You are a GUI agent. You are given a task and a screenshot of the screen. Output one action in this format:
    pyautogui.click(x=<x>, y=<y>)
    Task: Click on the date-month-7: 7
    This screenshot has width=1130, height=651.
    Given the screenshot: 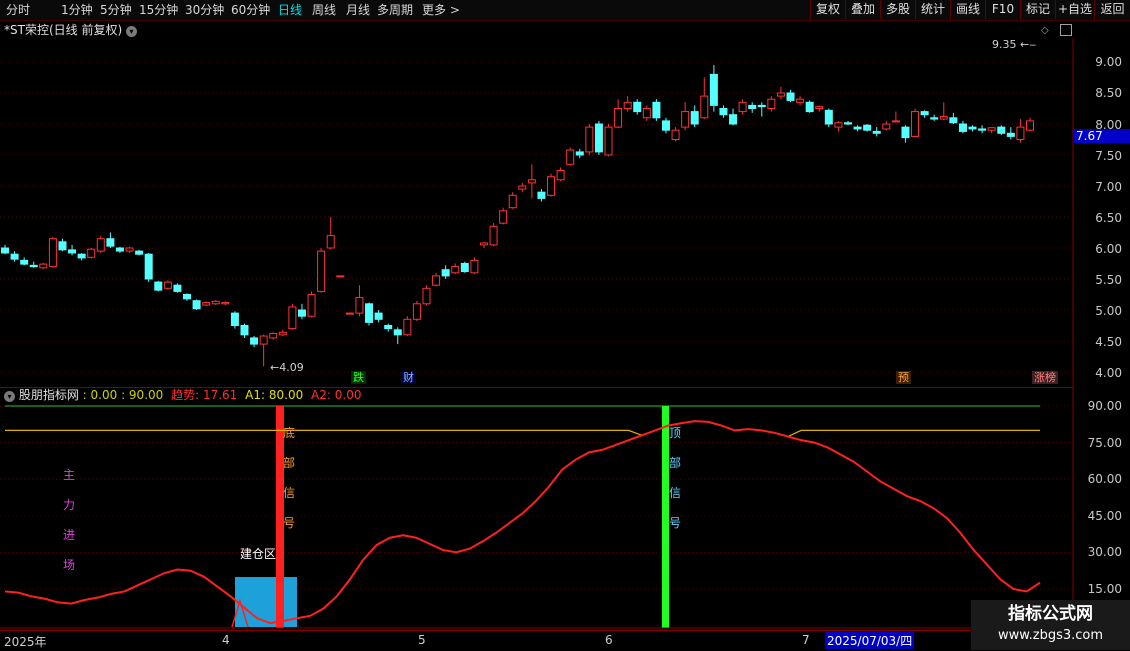 What is the action you would take?
    pyautogui.click(x=806, y=640)
    